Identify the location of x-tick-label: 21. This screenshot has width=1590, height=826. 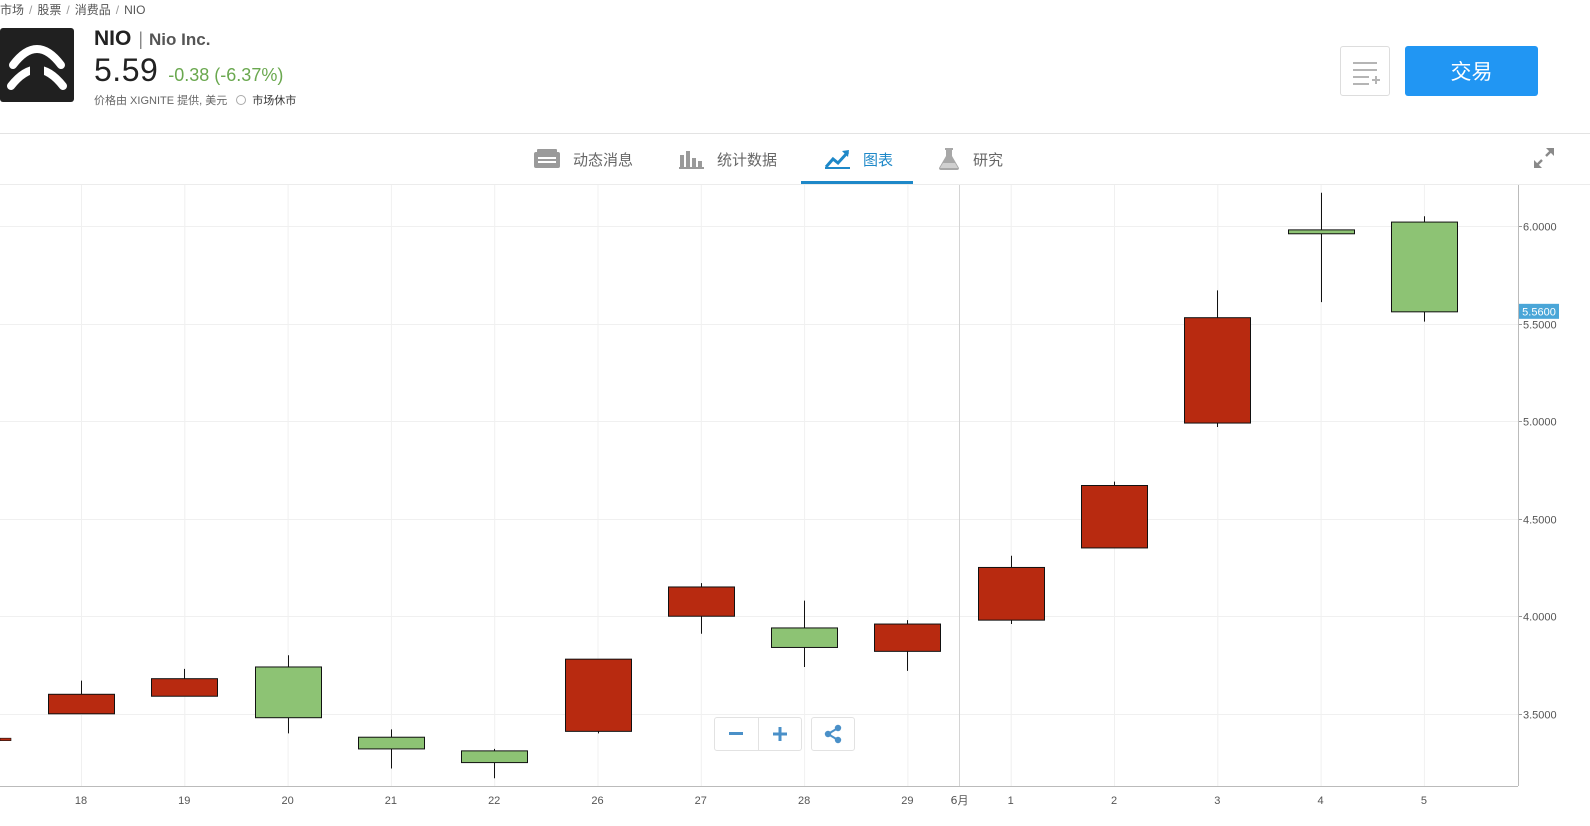
(391, 801).